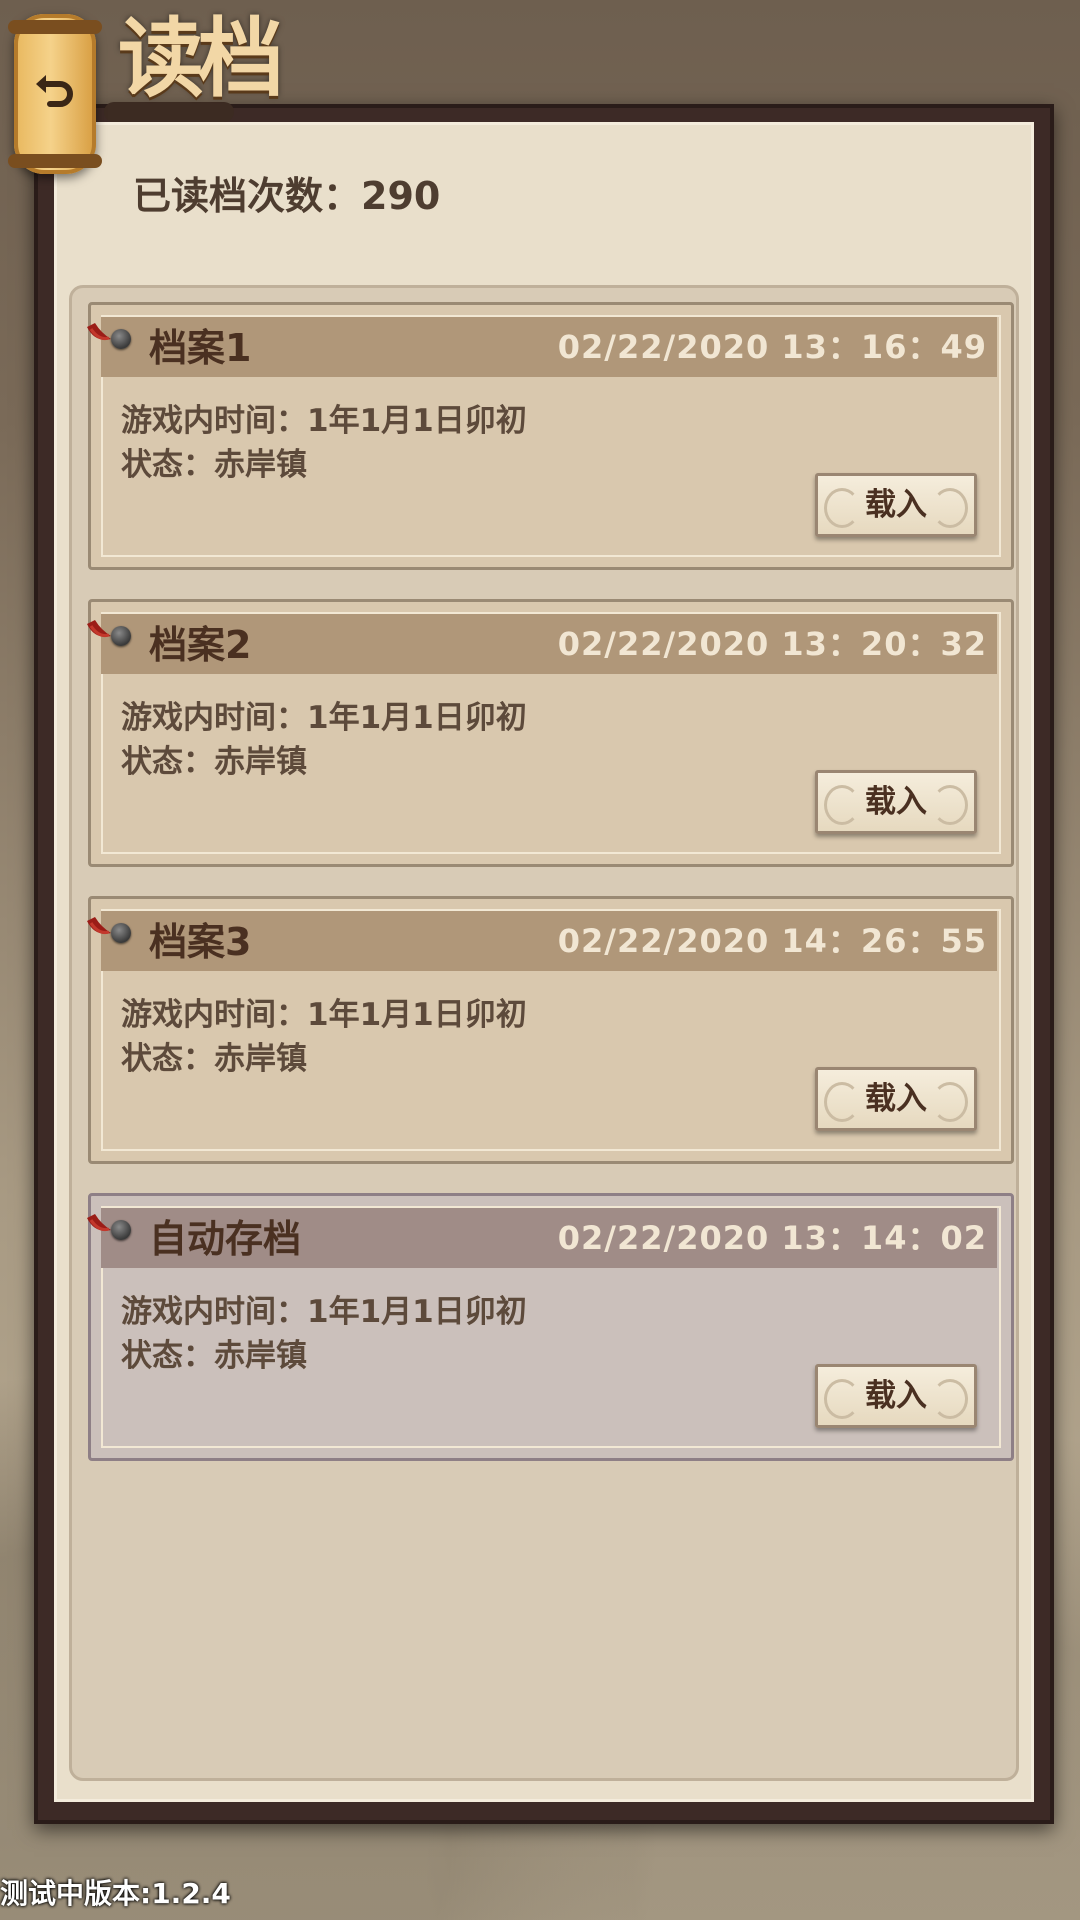  Describe the element at coordinates (201, 58) in the screenshot. I see `page-title: 读档` at that location.